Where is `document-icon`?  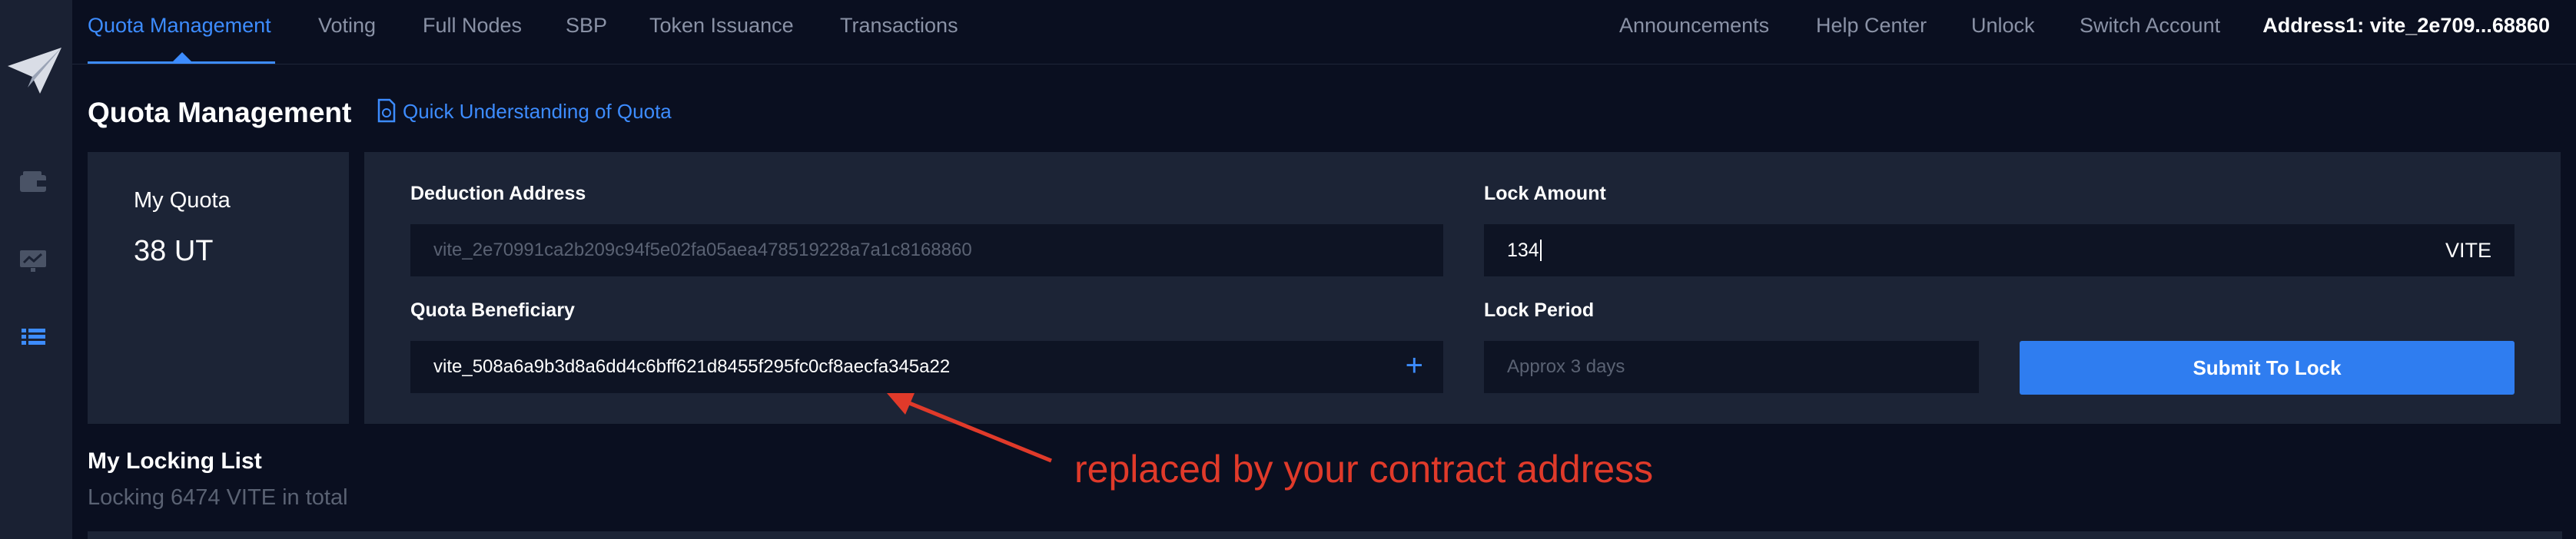
document-icon is located at coordinates (386, 111).